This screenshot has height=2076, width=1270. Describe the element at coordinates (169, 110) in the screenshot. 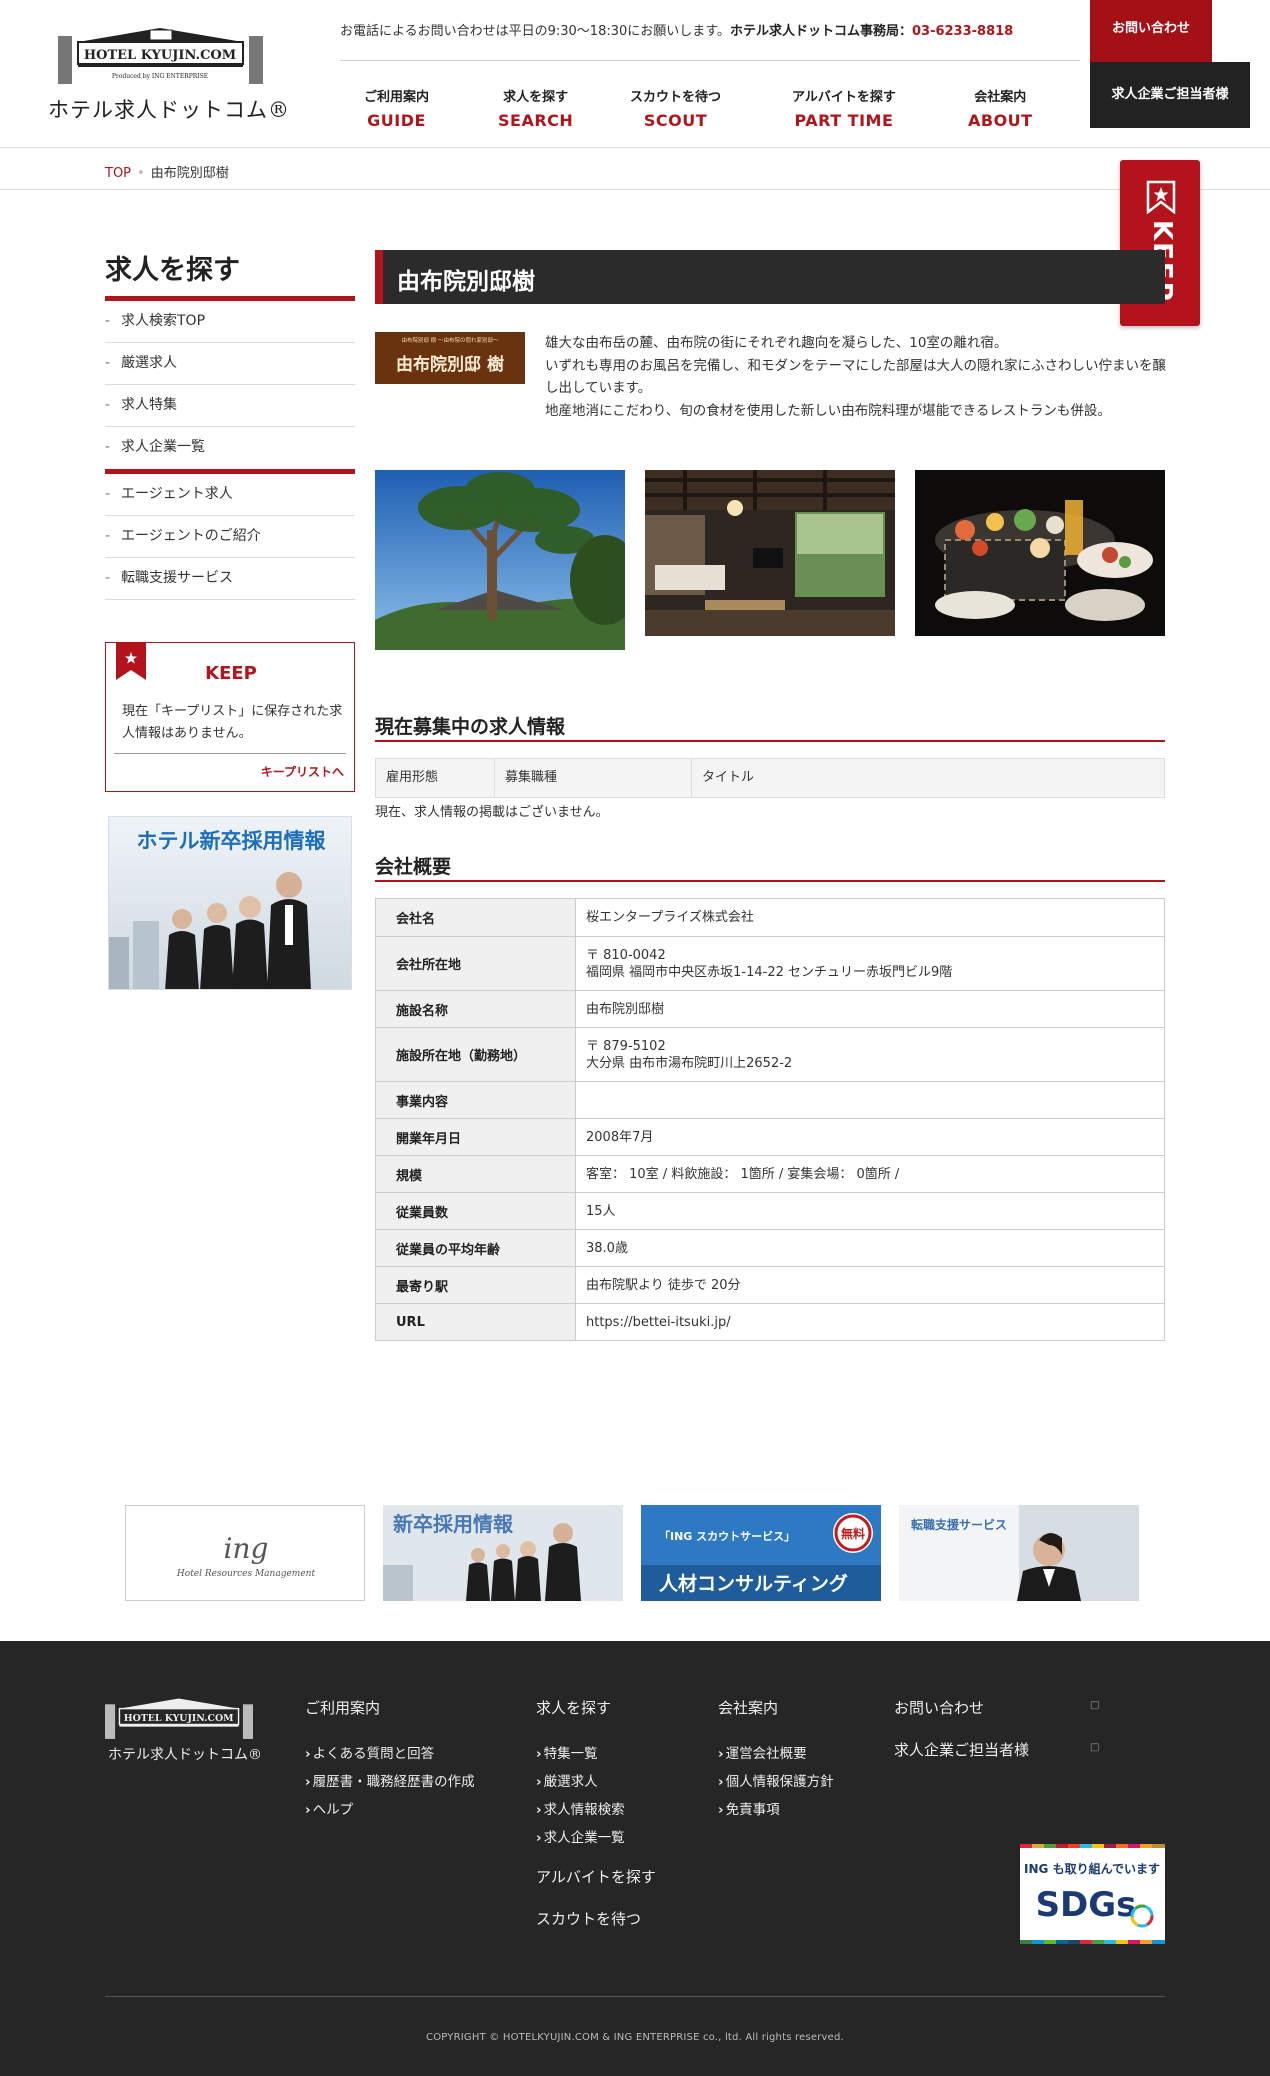

I see `logo-text: ホテル求人ドットコム®` at that location.